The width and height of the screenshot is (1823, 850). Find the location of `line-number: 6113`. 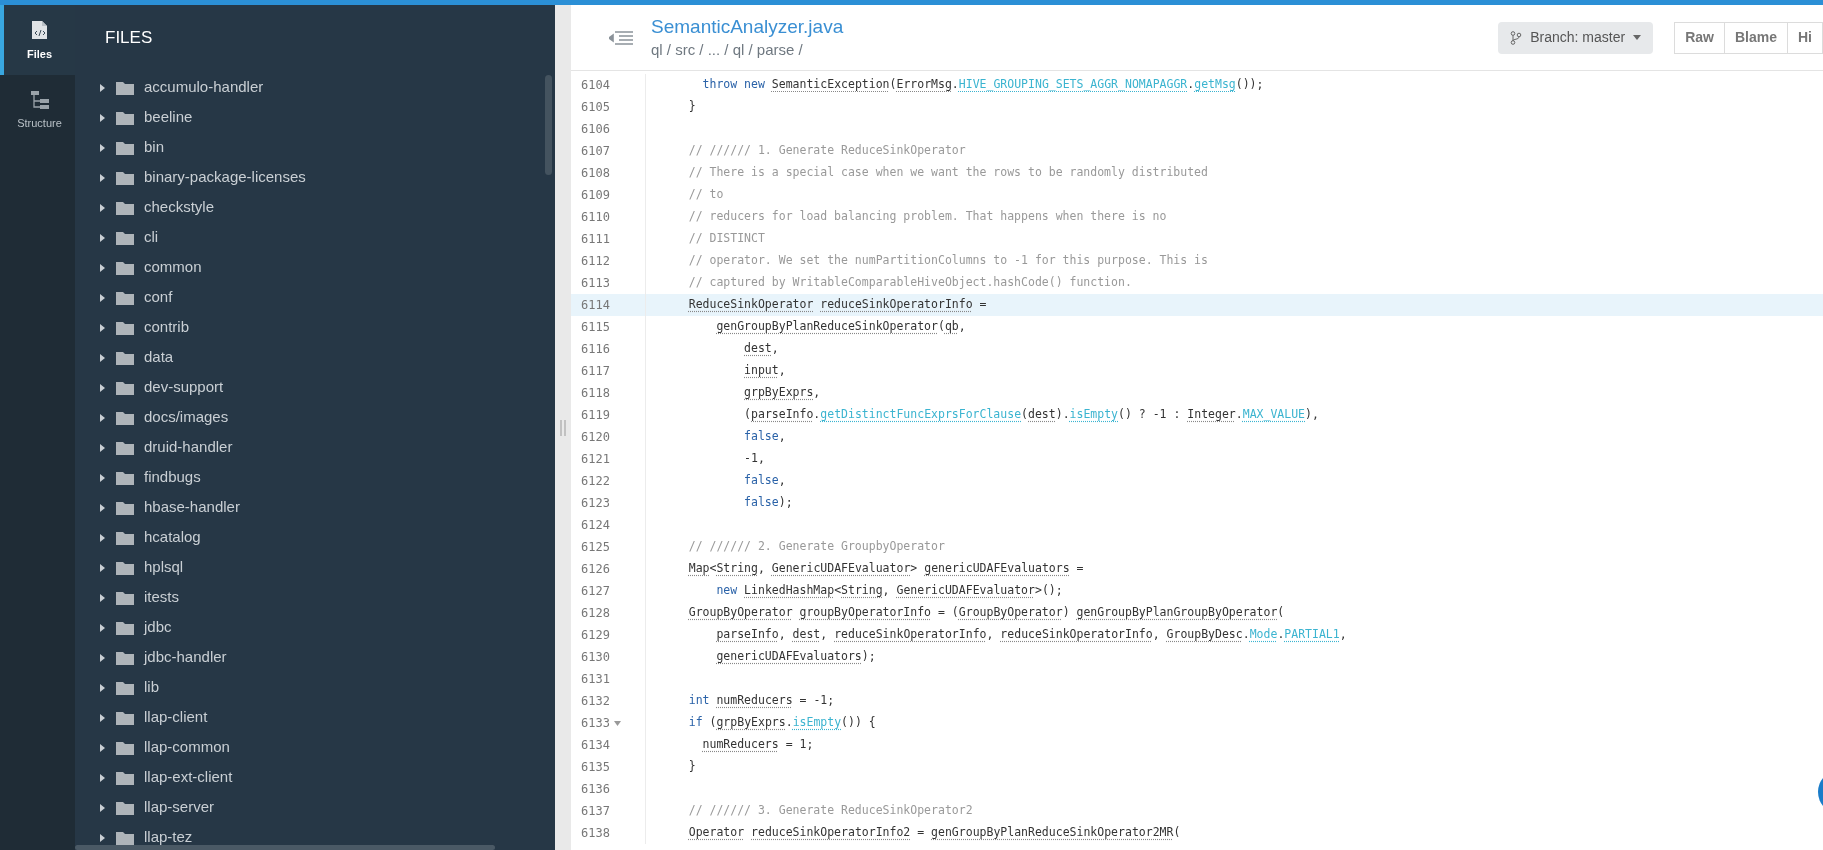

line-number: 6113 is located at coordinates (595, 283).